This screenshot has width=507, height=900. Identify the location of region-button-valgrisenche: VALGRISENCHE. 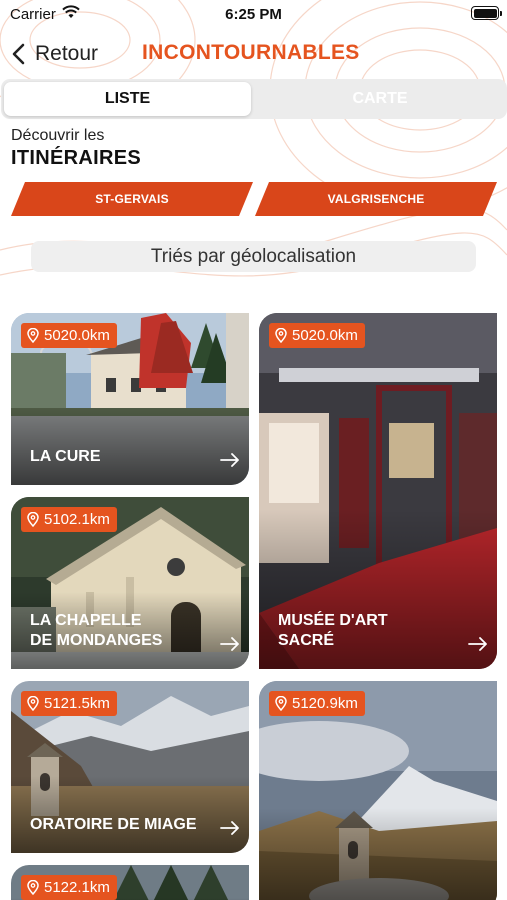
(376, 199).